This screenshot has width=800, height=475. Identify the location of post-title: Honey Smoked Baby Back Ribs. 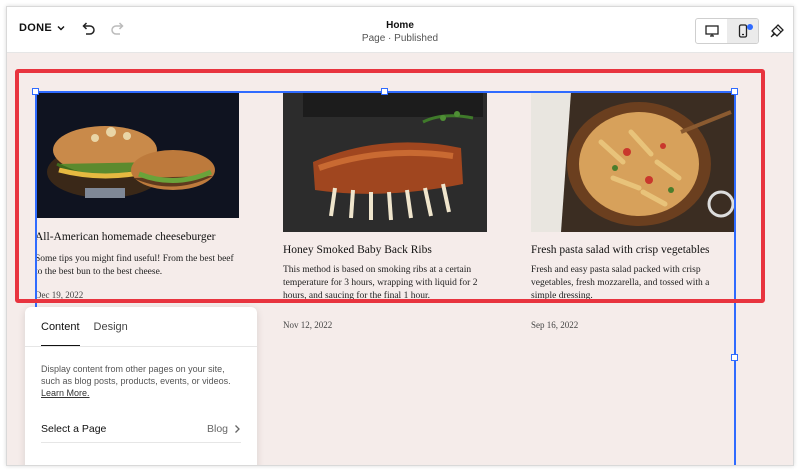
(357, 250).